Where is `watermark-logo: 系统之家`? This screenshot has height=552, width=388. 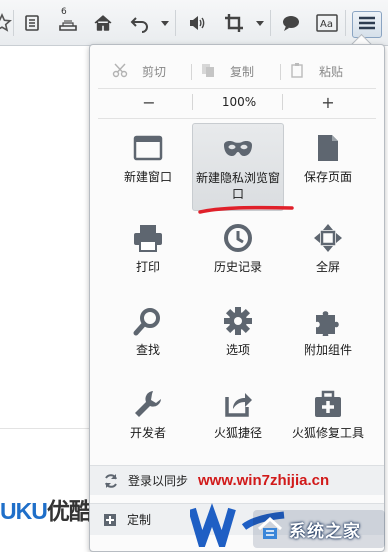
watermark-logo: 系统之家 is located at coordinates (319, 529).